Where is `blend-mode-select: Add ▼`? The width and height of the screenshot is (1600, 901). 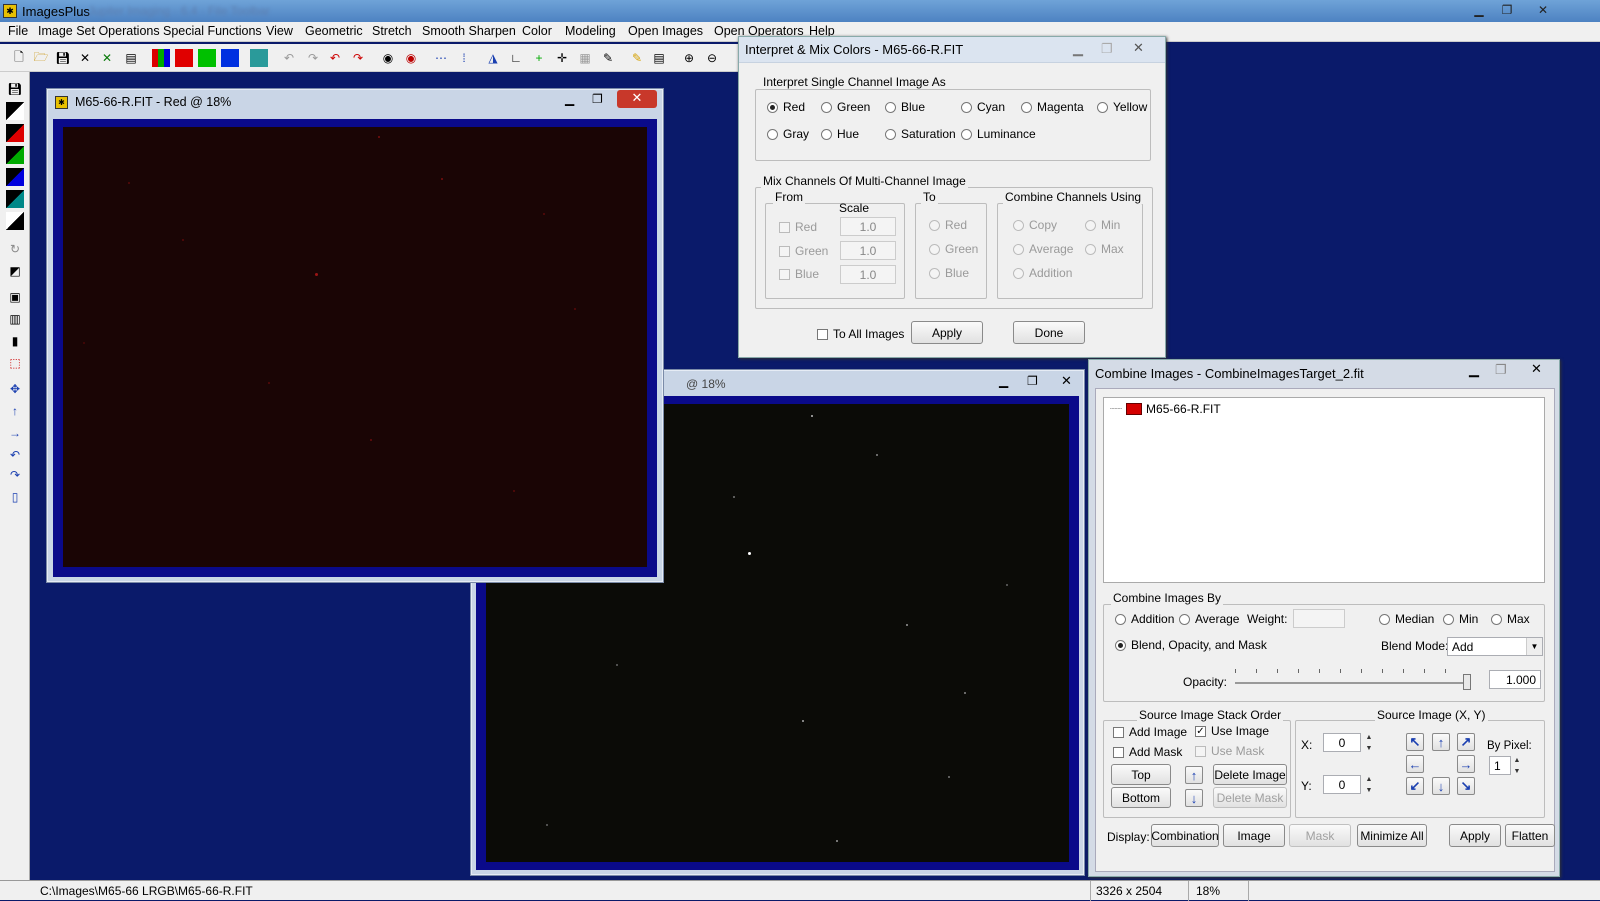
blend-mode-select: Add ▼ is located at coordinates (1495, 646).